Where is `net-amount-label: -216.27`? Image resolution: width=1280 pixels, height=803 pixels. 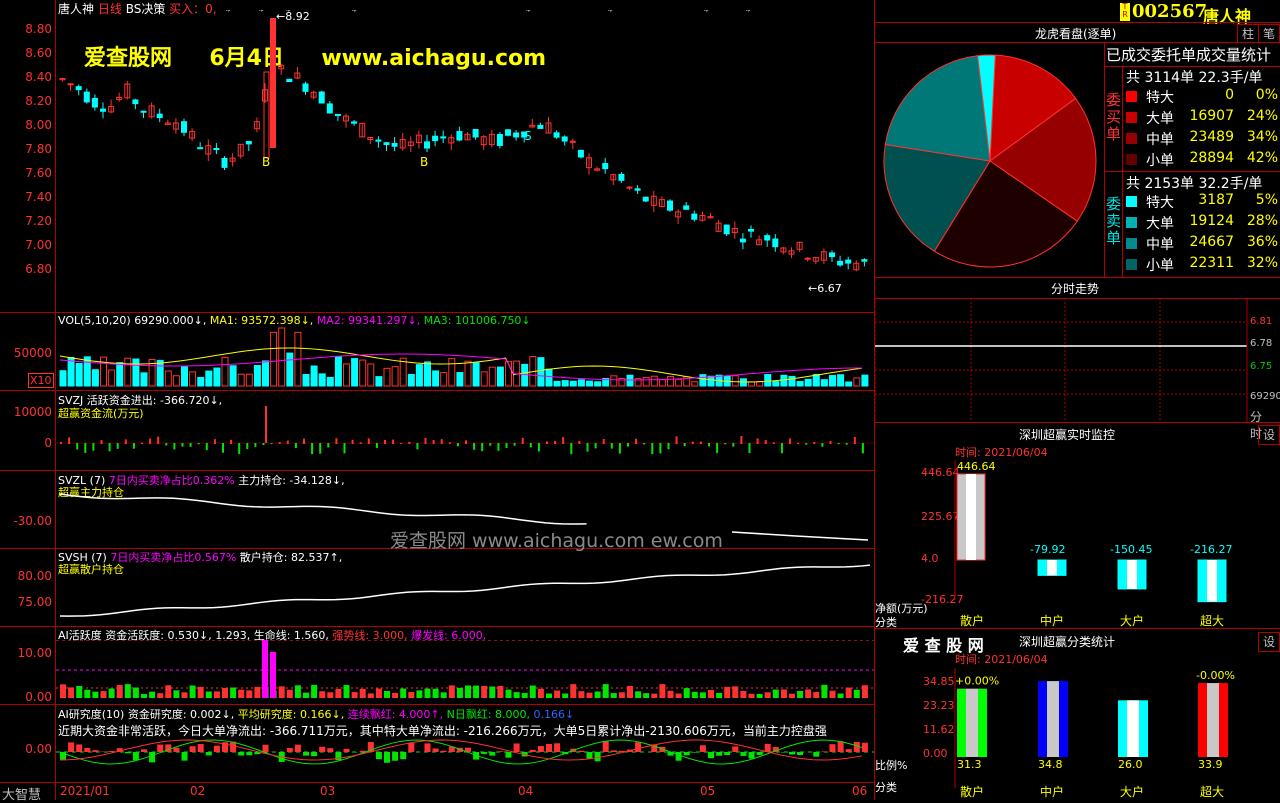
net-amount-label: -216.27 is located at coordinates (1211, 549).